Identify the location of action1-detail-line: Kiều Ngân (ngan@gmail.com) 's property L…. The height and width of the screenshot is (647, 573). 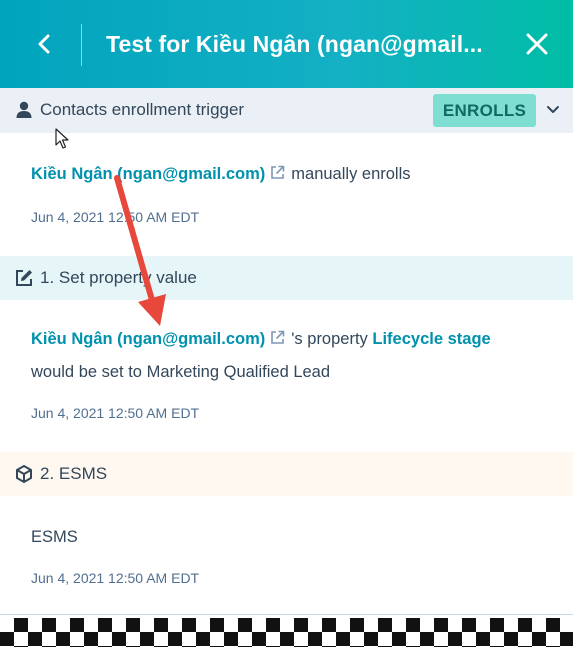
(261, 339).